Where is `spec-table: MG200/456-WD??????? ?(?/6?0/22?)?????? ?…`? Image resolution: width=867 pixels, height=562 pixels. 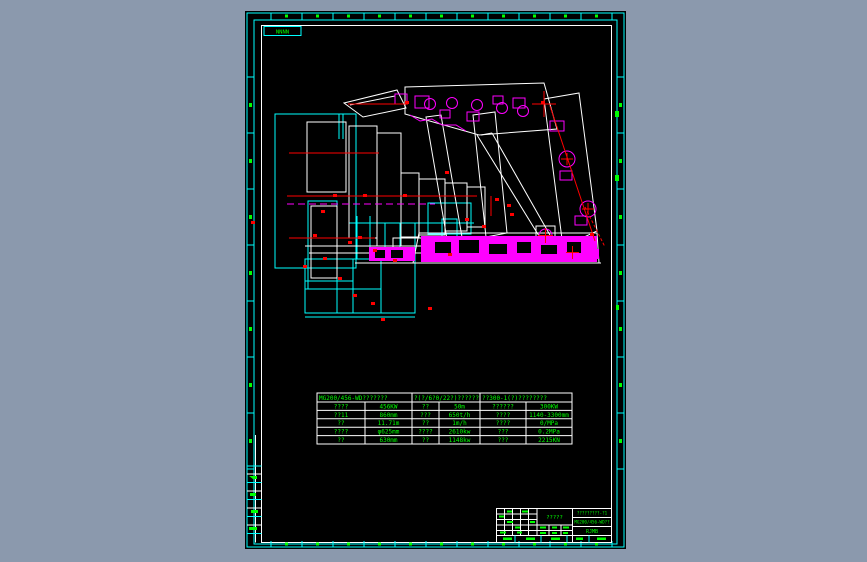 spec-table: MG200/456-WD??????? ?(?/6?0/22?)?????? ?… is located at coordinates (444, 418).